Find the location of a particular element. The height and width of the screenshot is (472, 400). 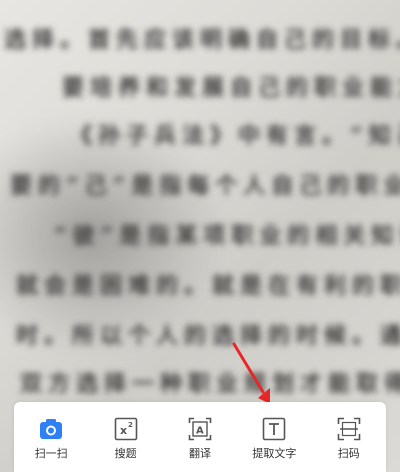

formula-icon: x 2 is located at coordinates (125, 429).